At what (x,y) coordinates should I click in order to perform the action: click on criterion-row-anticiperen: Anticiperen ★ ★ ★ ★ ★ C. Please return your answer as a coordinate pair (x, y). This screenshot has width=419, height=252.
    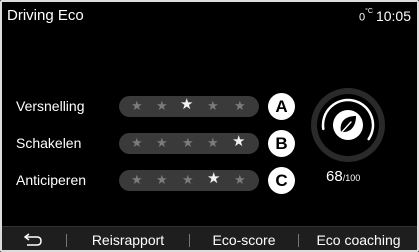
    Looking at the image, I should click on (155, 180).